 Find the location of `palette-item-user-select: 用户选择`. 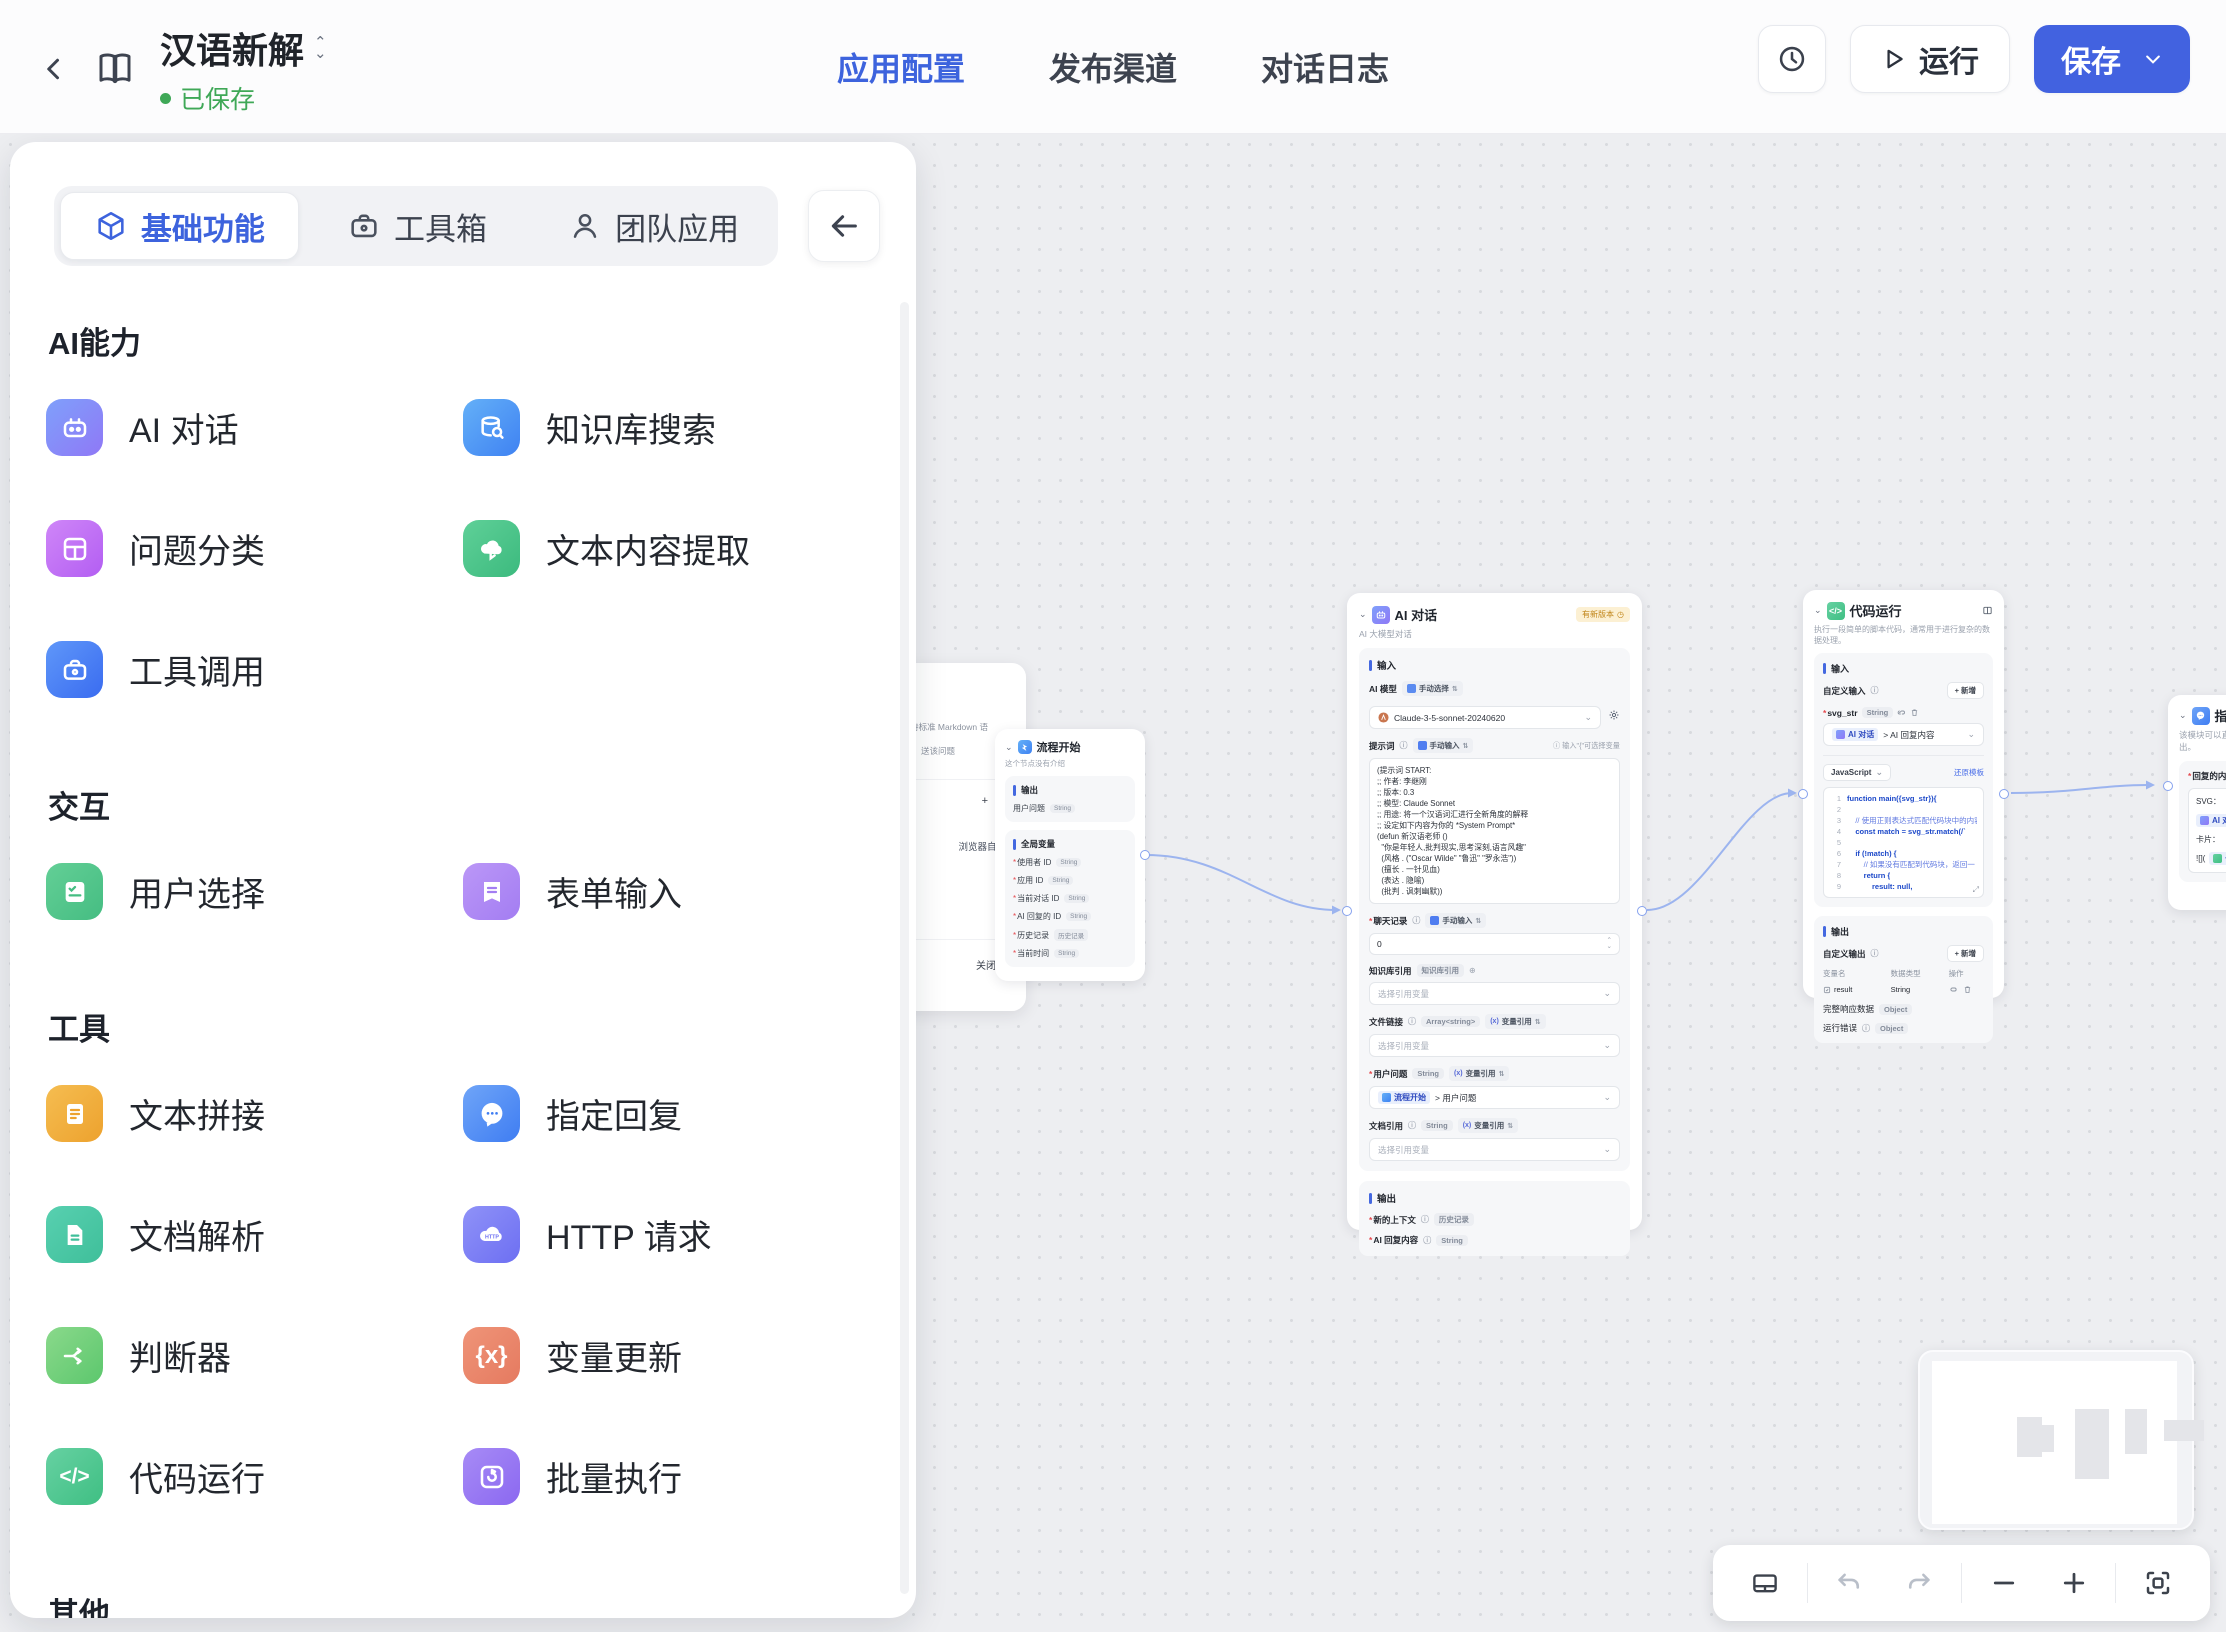

palette-item-user-select: 用户选择 is located at coordinates (254, 891).